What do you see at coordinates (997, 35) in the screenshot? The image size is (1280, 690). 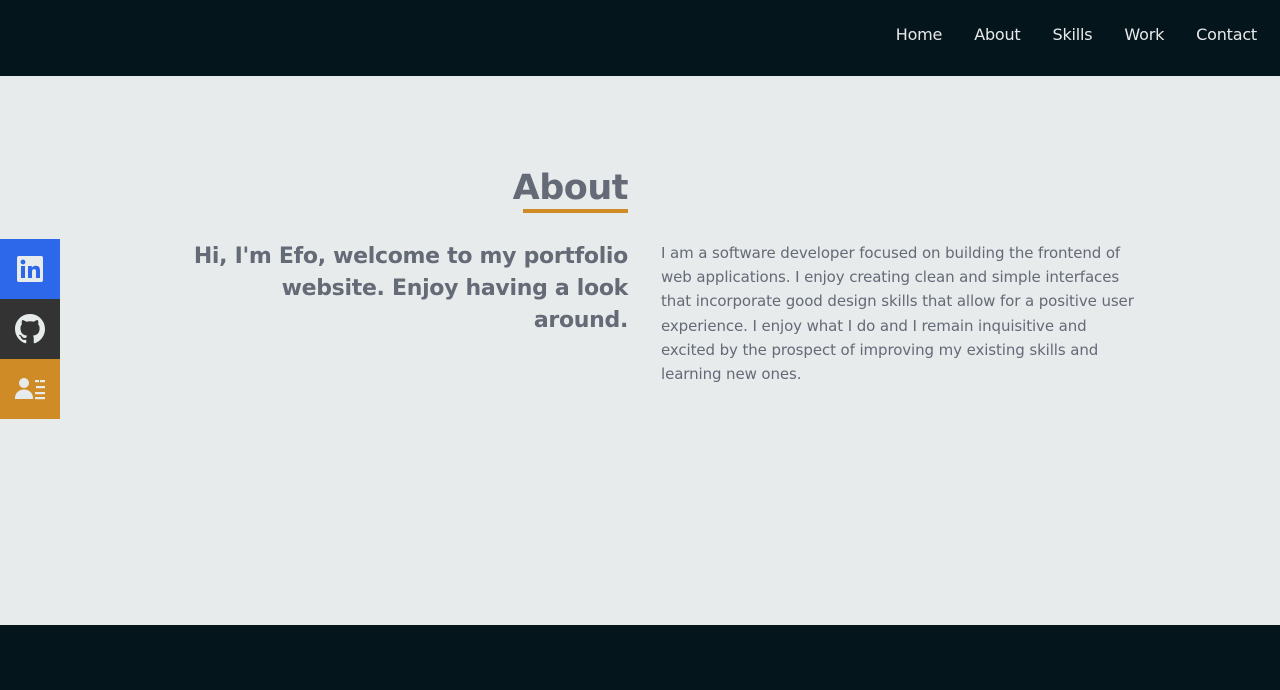 I see `nav-link-about: About` at bounding box center [997, 35].